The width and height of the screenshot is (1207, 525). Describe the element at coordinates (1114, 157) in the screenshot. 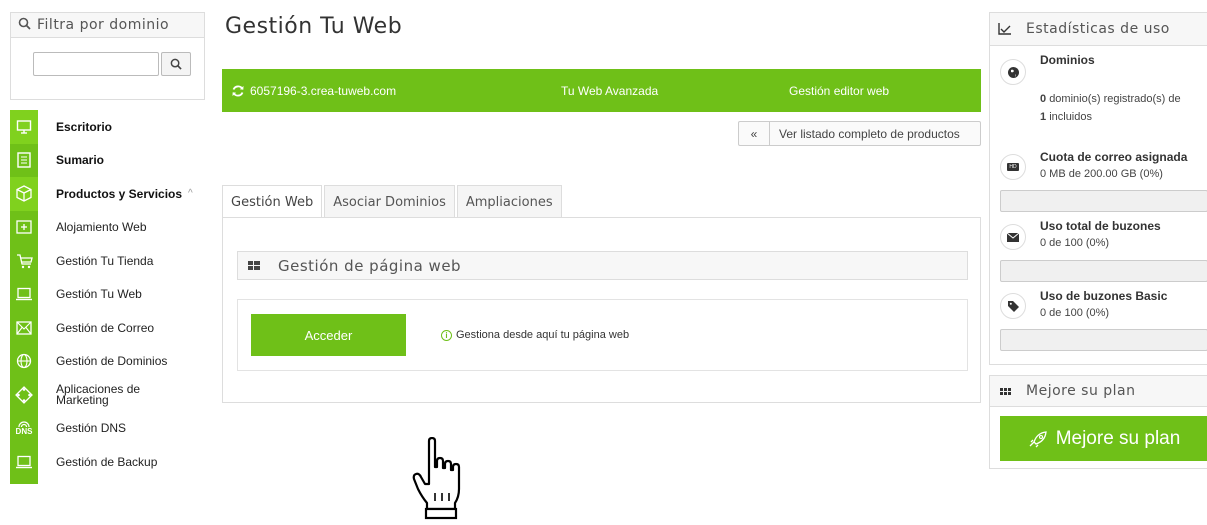

I see `mail-quota-title: Cuota de correo asignada` at that location.